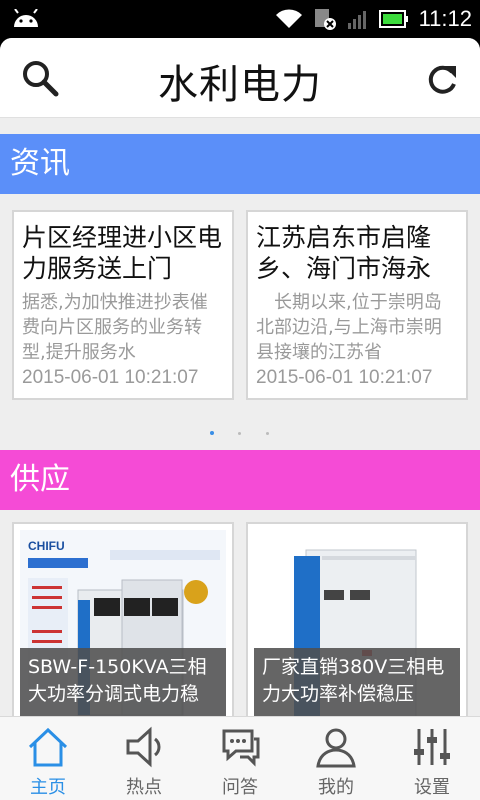 The width and height of the screenshot is (480, 800). Describe the element at coordinates (349, 327) in the screenshot. I see `news-summary: 长期以来,位于崇明岛北部边沿,与上海市崇明县接壤的江苏省` at that location.